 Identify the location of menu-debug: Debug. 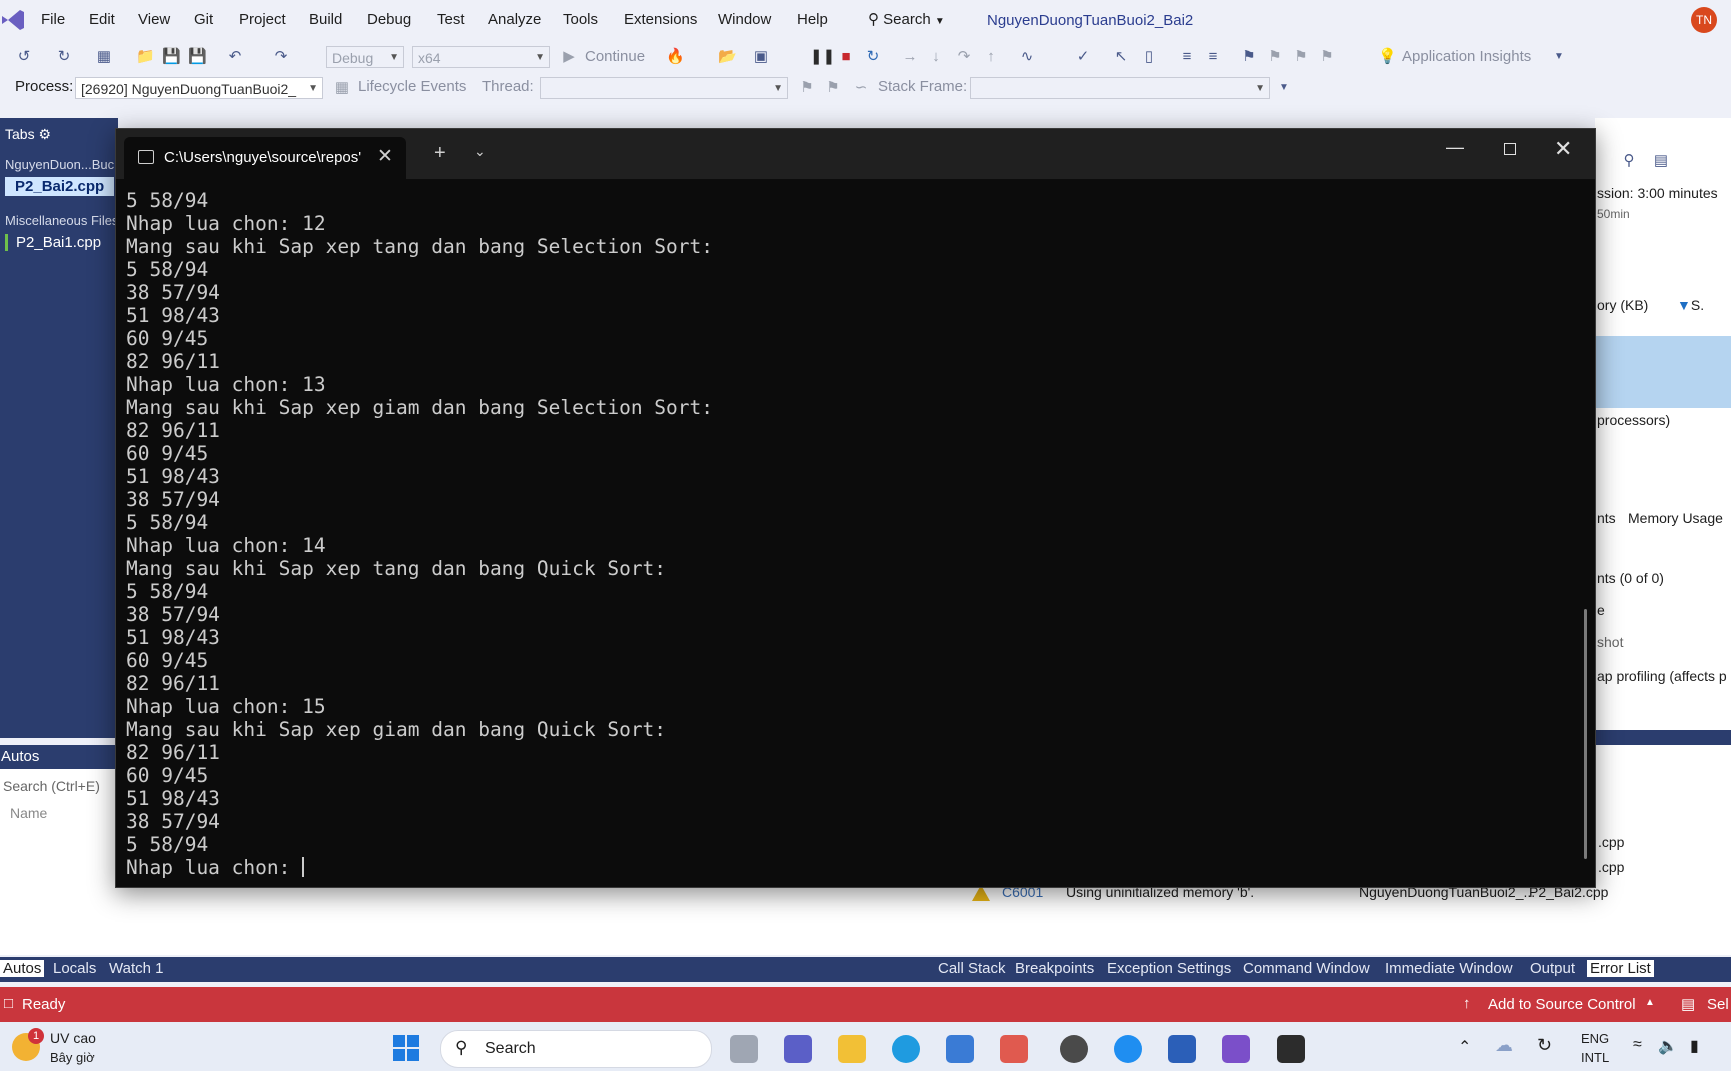
(389, 19).